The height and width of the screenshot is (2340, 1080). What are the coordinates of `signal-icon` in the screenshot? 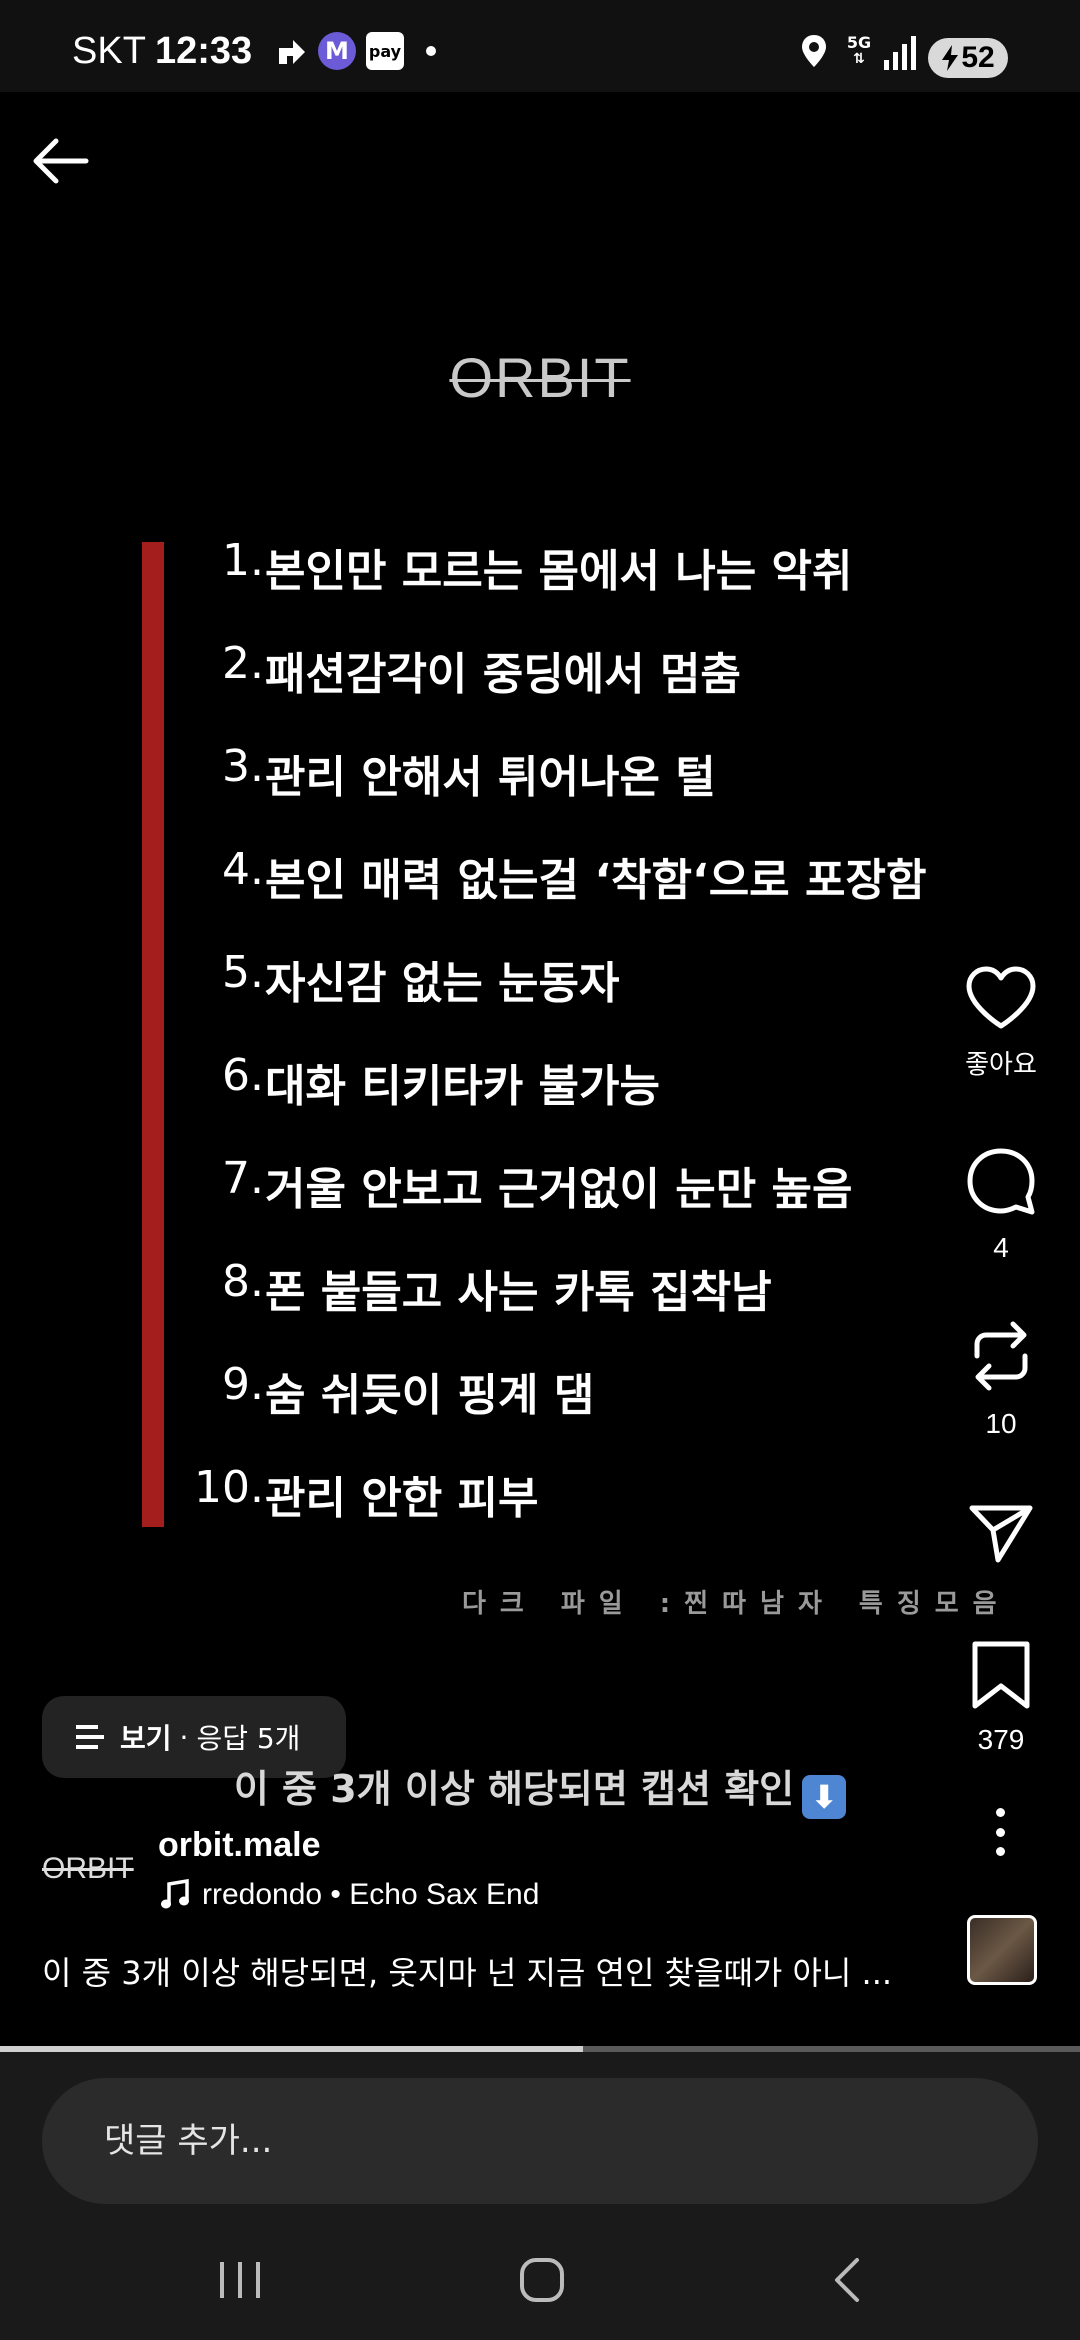 It's located at (902, 51).